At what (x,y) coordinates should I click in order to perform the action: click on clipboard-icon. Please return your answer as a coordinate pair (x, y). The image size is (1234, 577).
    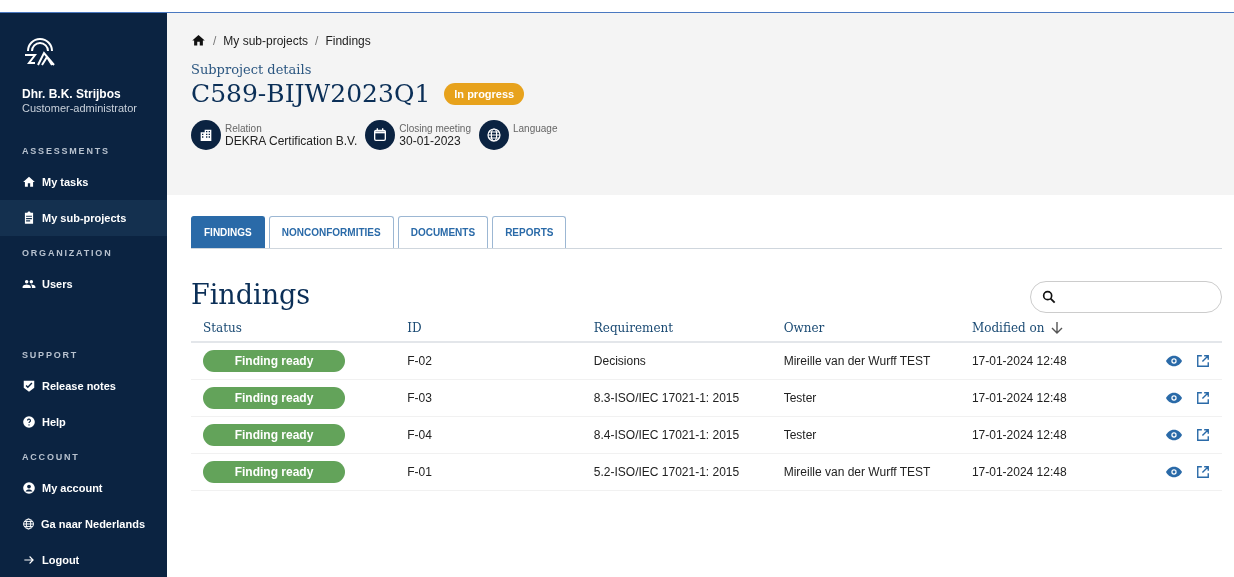
    Looking at the image, I should click on (29, 218).